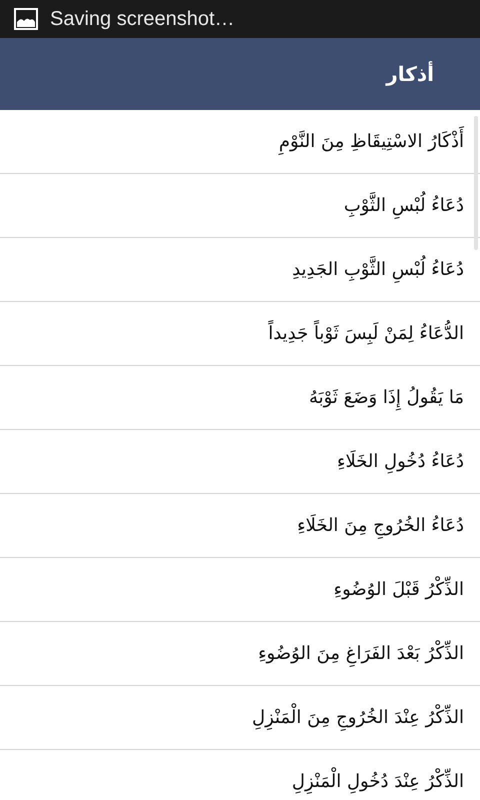 The width and height of the screenshot is (480, 800). I want to click on list-item: دُعَاءُ لُبْسِ الثَّوْبِ الجَدِيدِ, so click(240, 270).